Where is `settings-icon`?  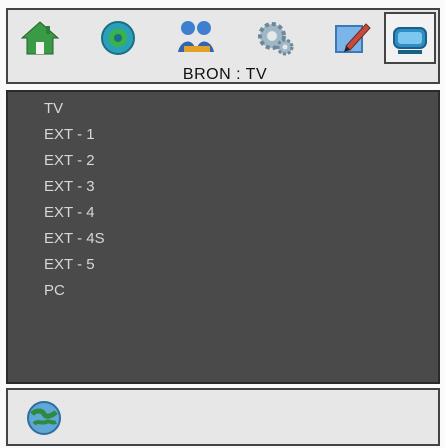
settings-icon is located at coordinates (274, 38).